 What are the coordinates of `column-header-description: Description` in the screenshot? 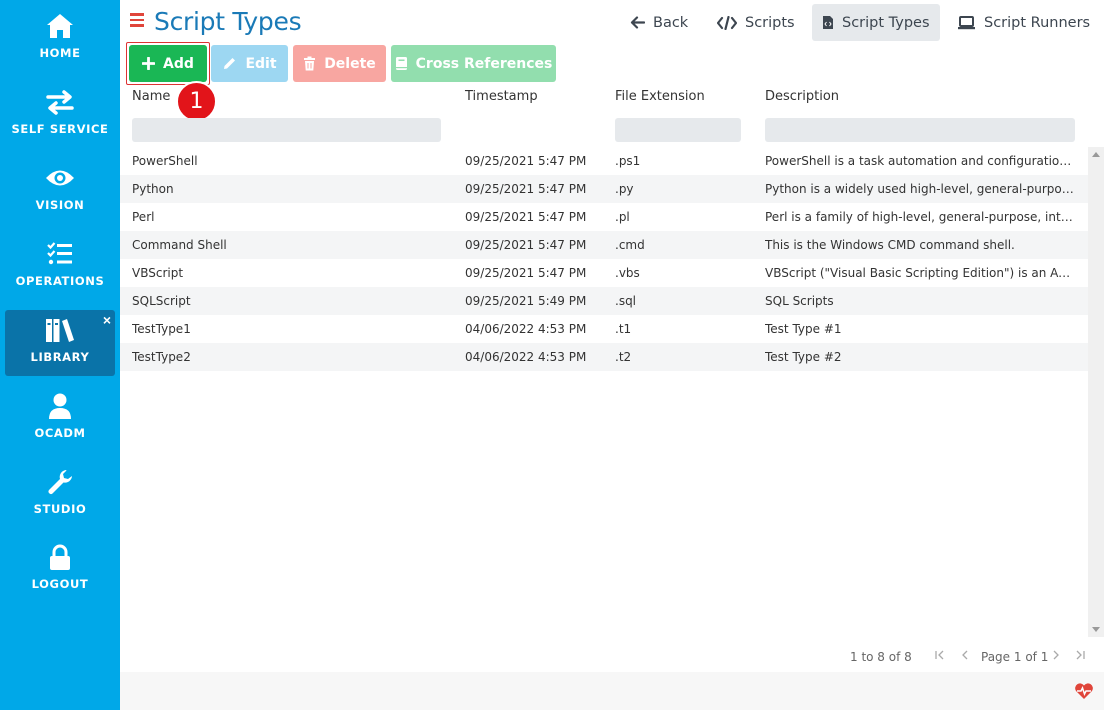 It's located at (802, 96).